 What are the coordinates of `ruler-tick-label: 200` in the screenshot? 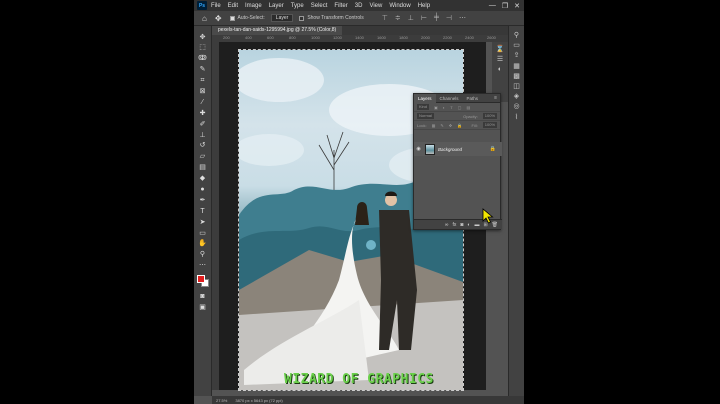 It's located at (226, 37).